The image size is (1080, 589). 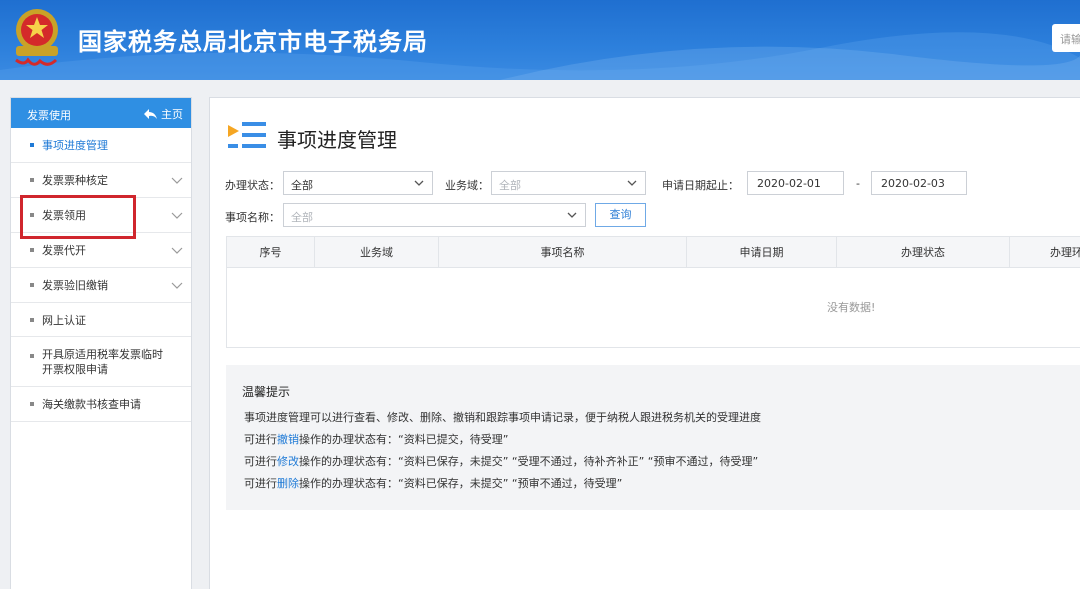 I want to click on sidebar-item-label: 发票验旧缴销, so click(x=75, y=285).